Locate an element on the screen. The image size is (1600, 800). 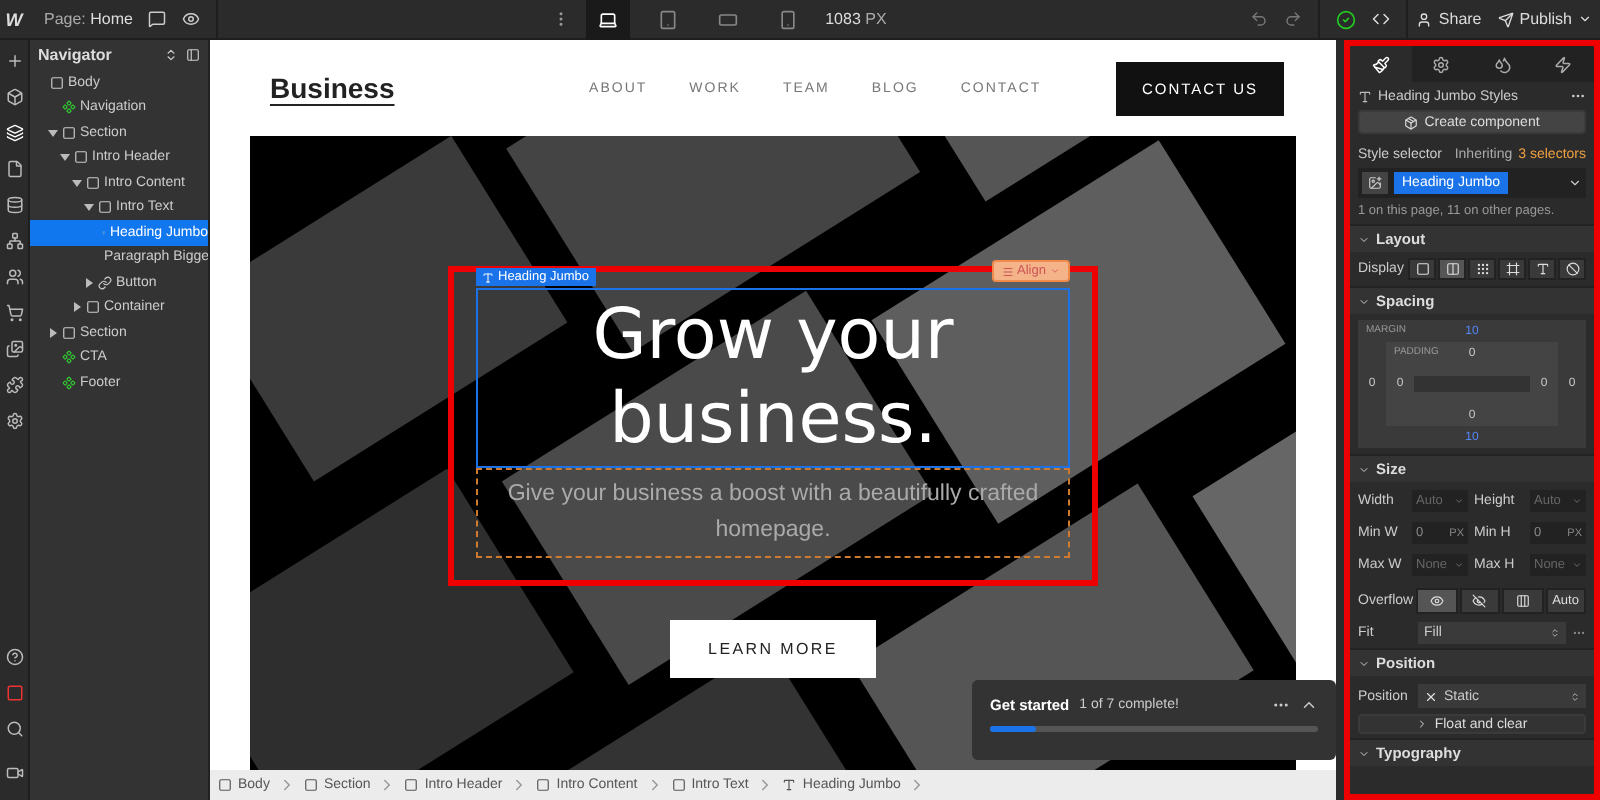
x-icon is located at coordinates (1431, 696).